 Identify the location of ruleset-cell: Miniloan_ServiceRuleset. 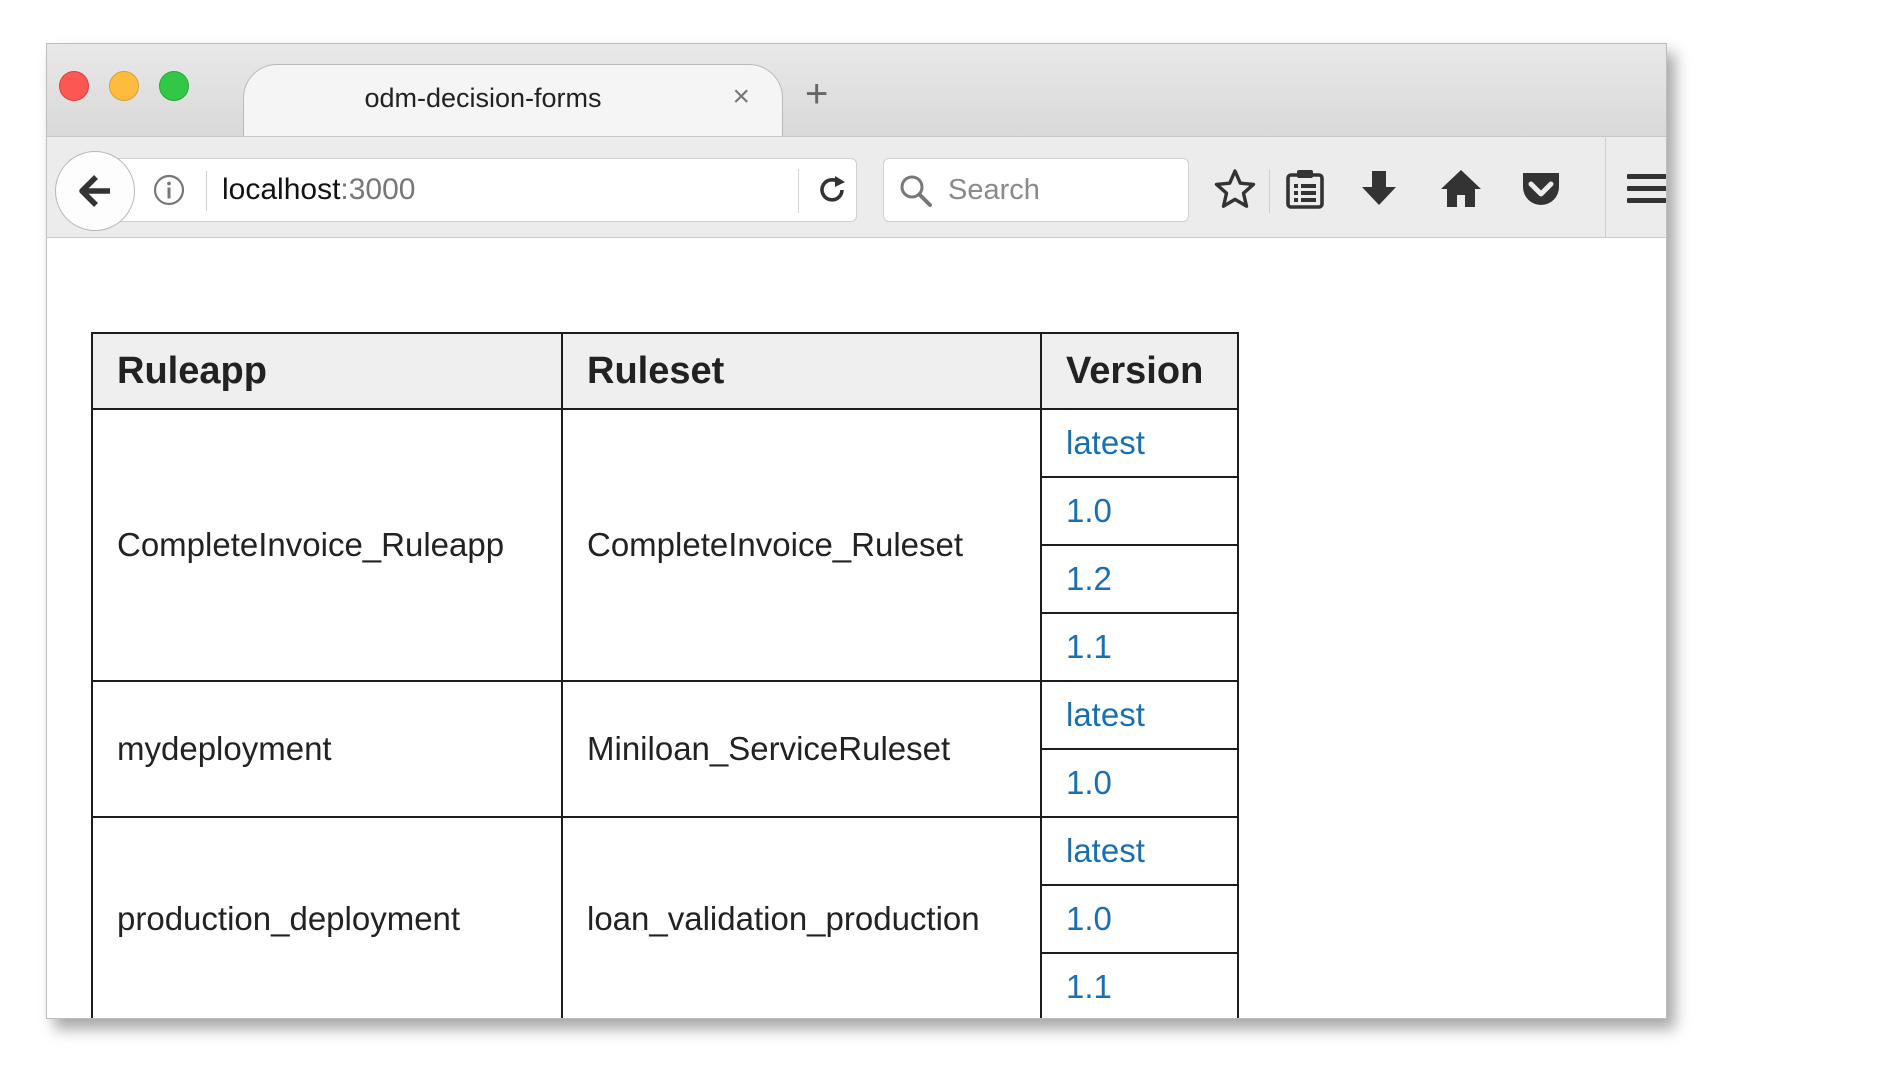
(801, 749).